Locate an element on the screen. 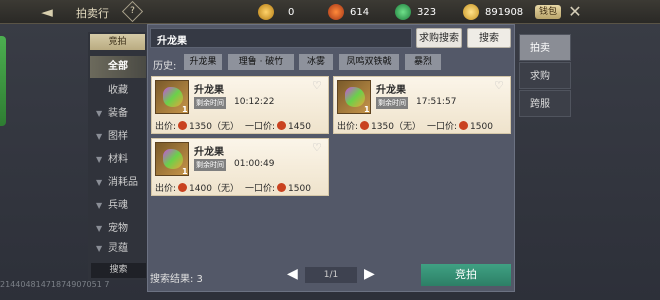 This screenshot has height=300, width=660. top-bar: ◄ 拍卖行 ? 0 614 323 891908 钱包 ✕ is located at coordinates (330, 12).